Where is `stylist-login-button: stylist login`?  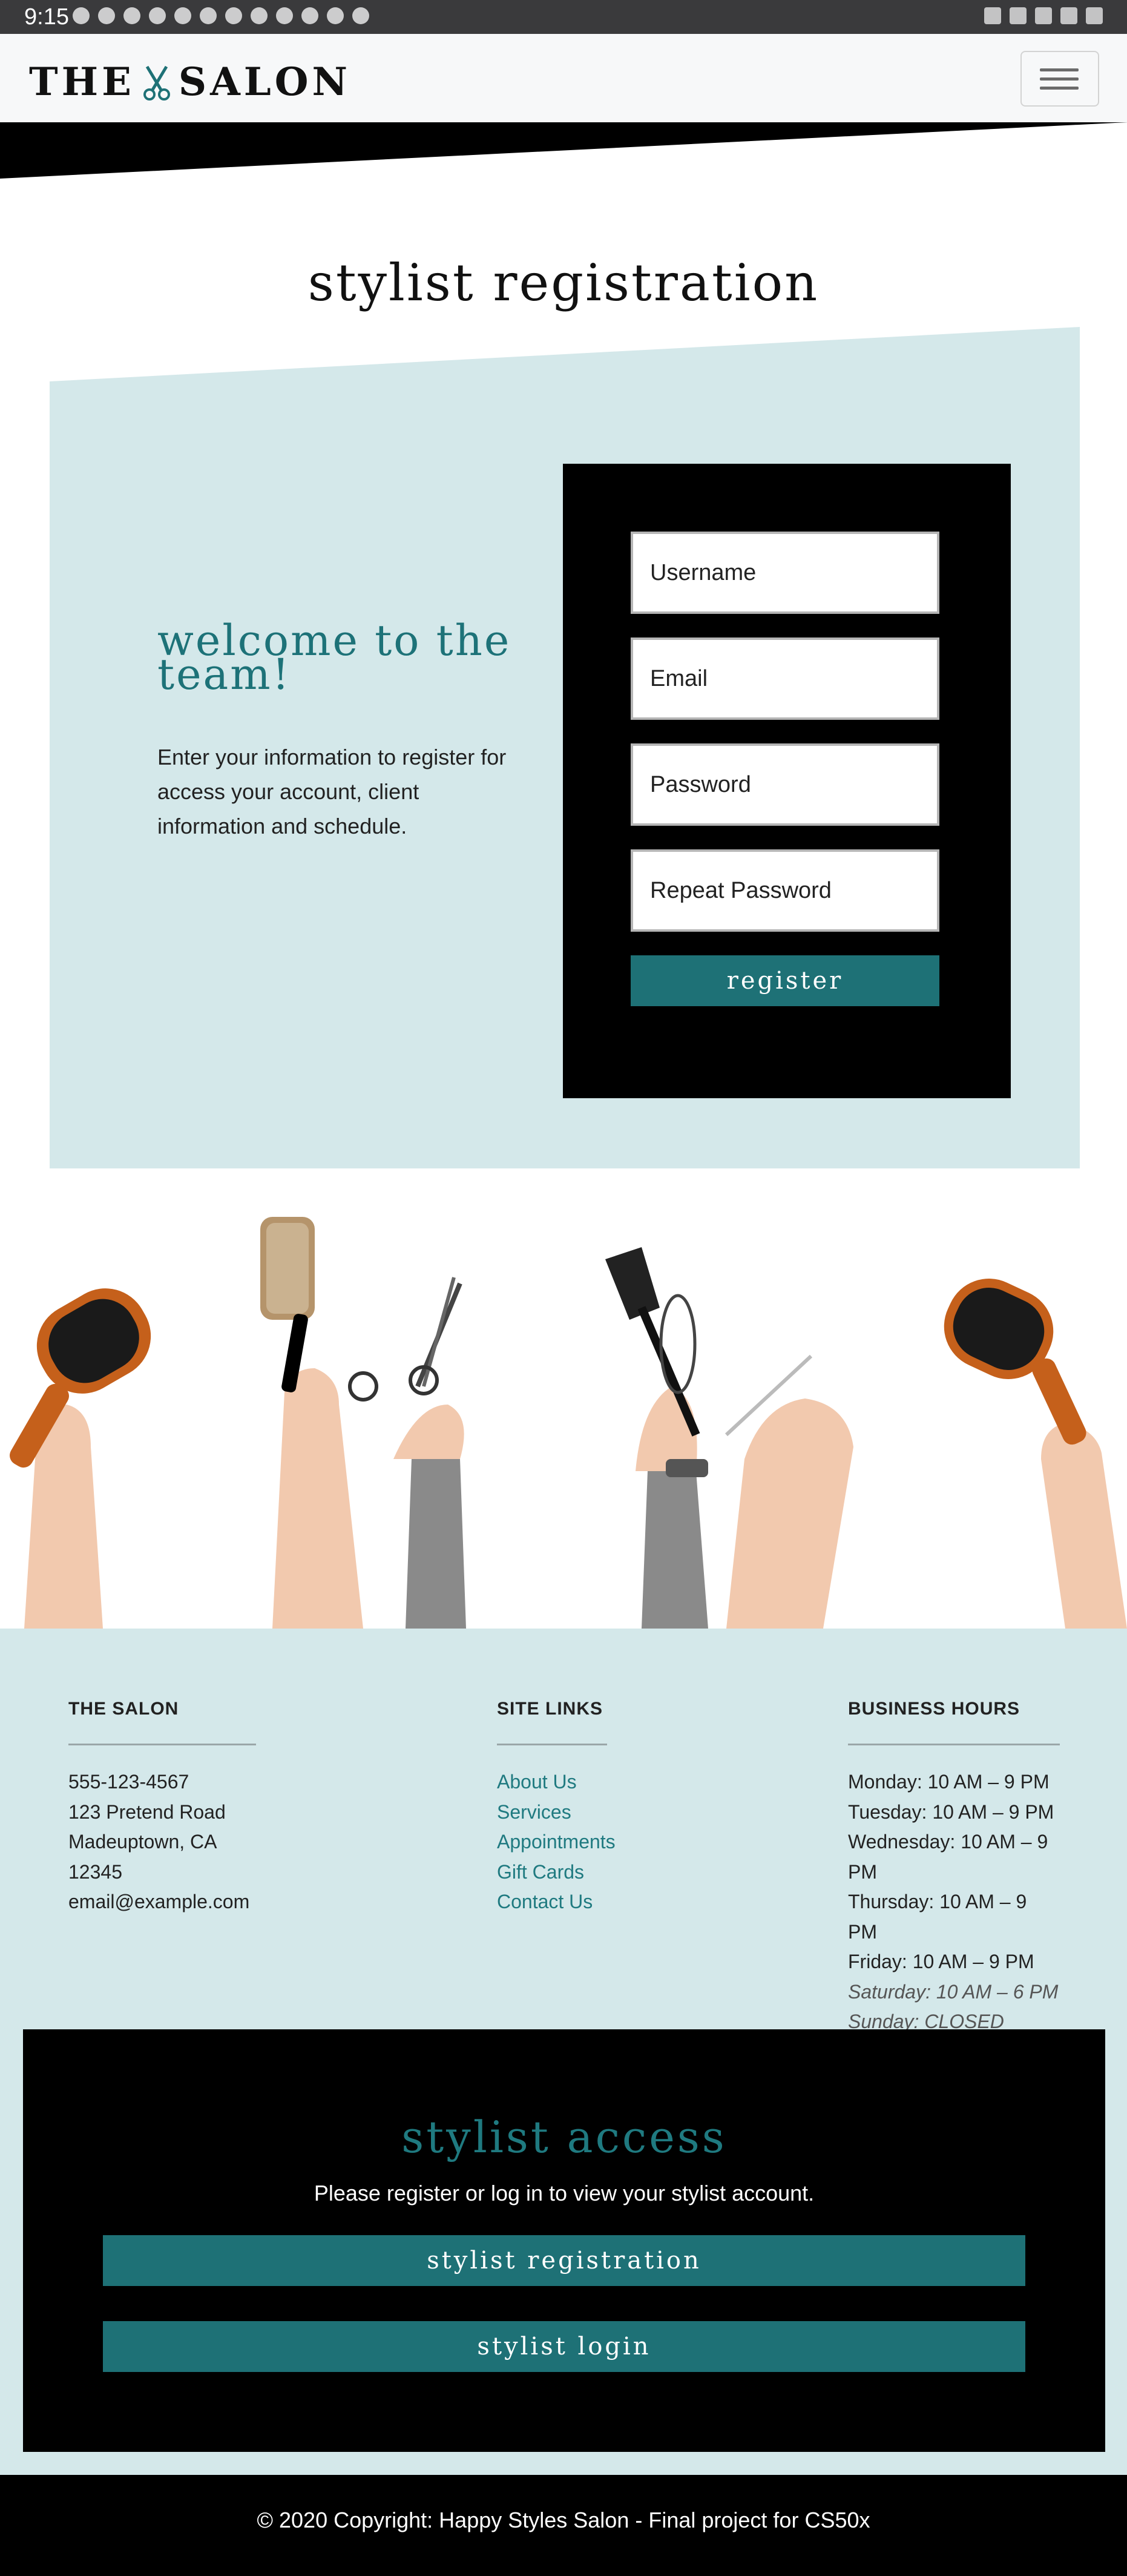 stylist-login-button: stylist login is located at coordinates (564, 2346).